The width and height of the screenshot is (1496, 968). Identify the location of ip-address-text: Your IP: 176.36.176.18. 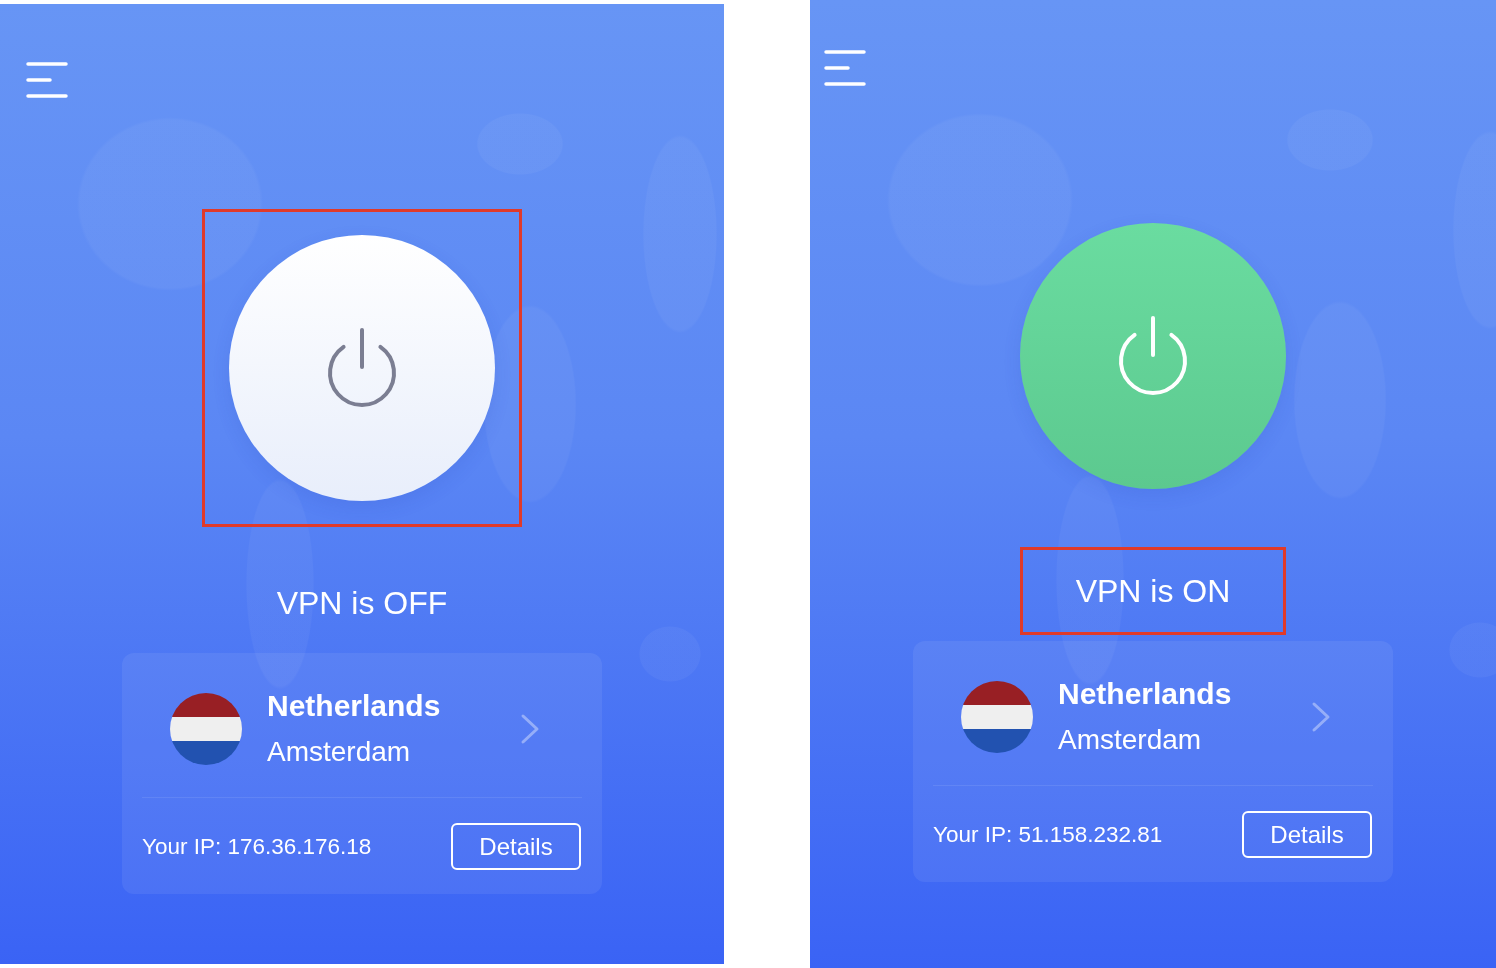
(257, 846).